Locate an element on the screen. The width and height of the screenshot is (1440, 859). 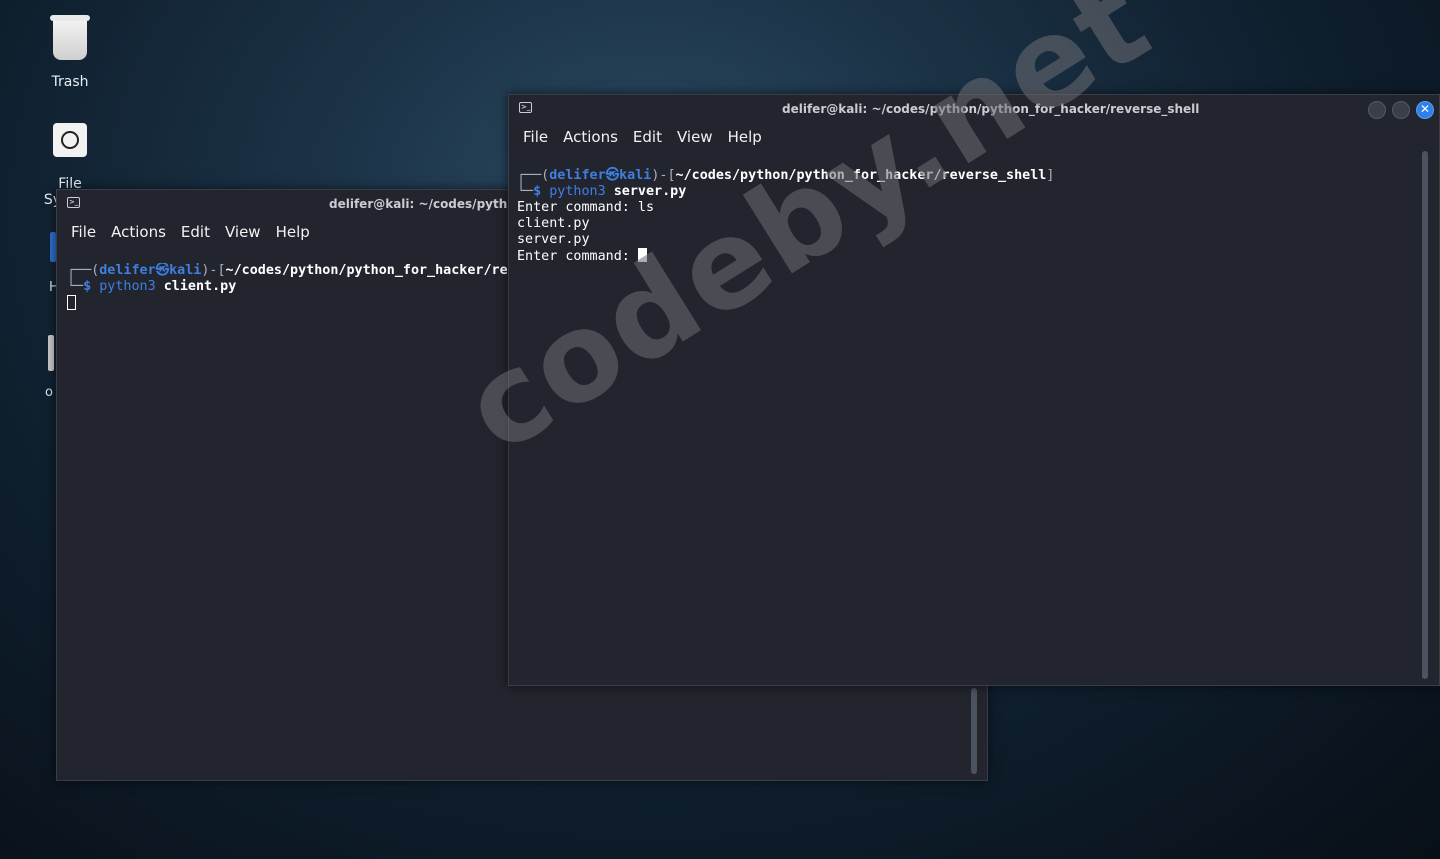
minimize-button is located at coordinates (1377, 110).